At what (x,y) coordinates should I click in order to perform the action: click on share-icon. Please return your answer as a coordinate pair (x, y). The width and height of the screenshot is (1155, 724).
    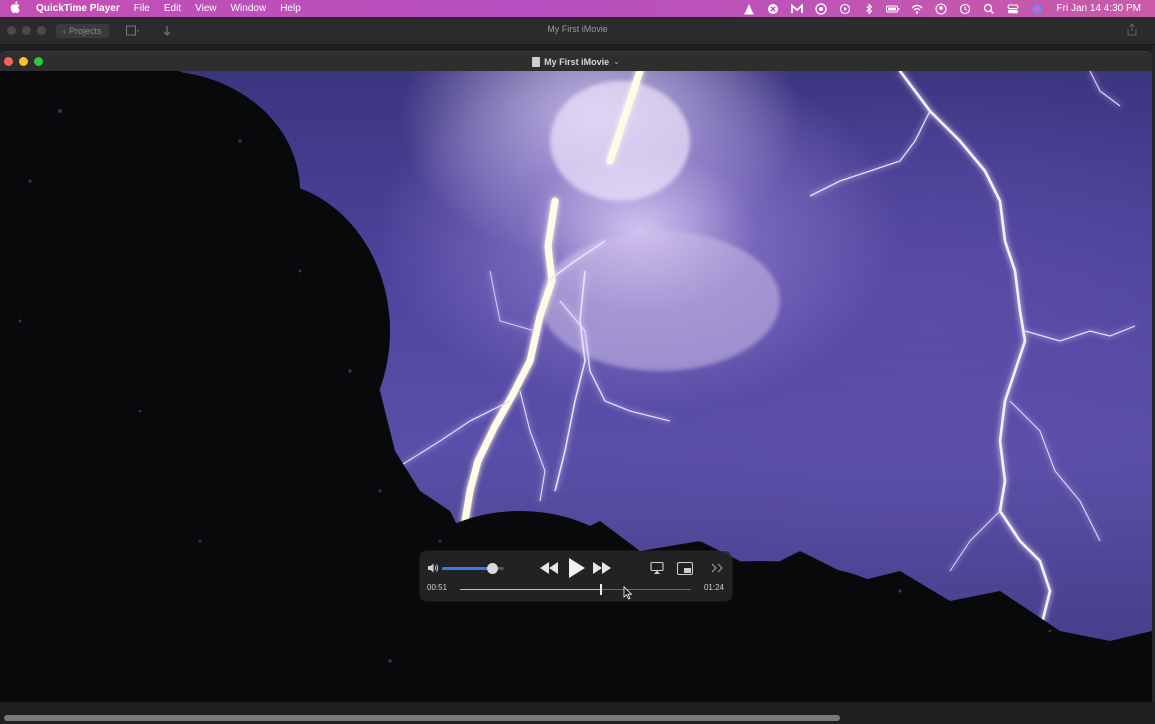
    Looking at the image, I should click on (1132, 30).